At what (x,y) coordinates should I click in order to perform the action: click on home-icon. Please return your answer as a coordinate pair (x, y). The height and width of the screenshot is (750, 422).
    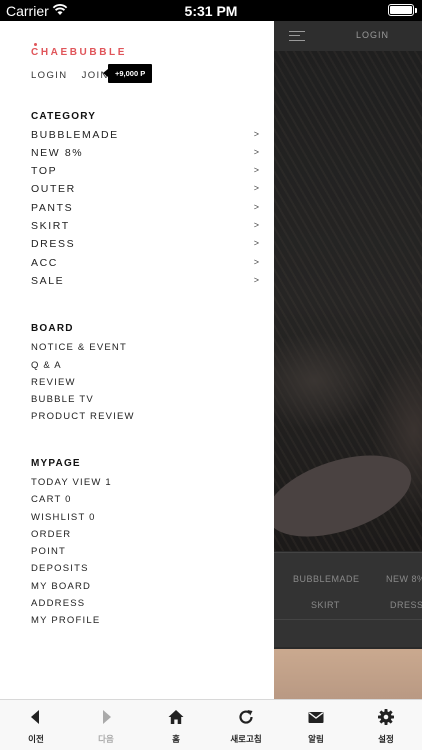
    Looking at the image, I should click on (176, 717).